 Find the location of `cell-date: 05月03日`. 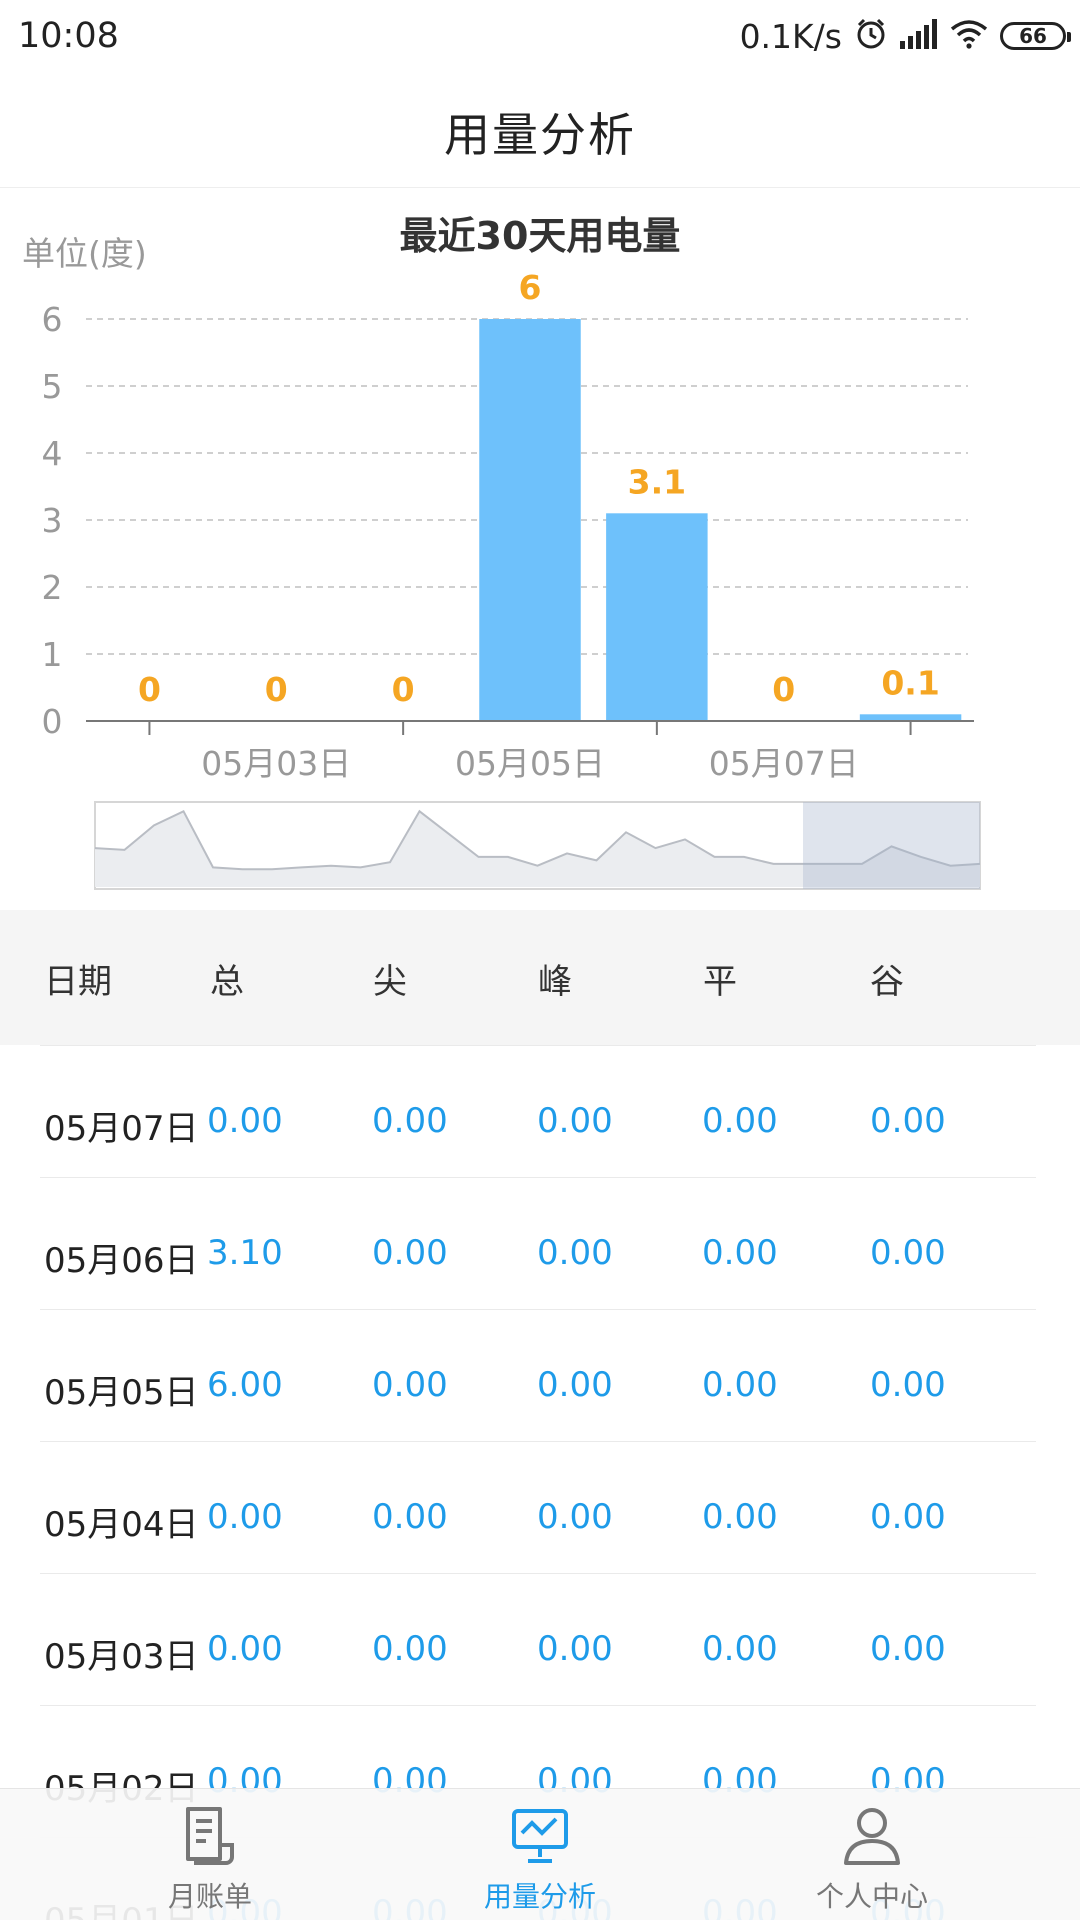

cell-date: 05月03日 is located at coordinates (121, 1657).